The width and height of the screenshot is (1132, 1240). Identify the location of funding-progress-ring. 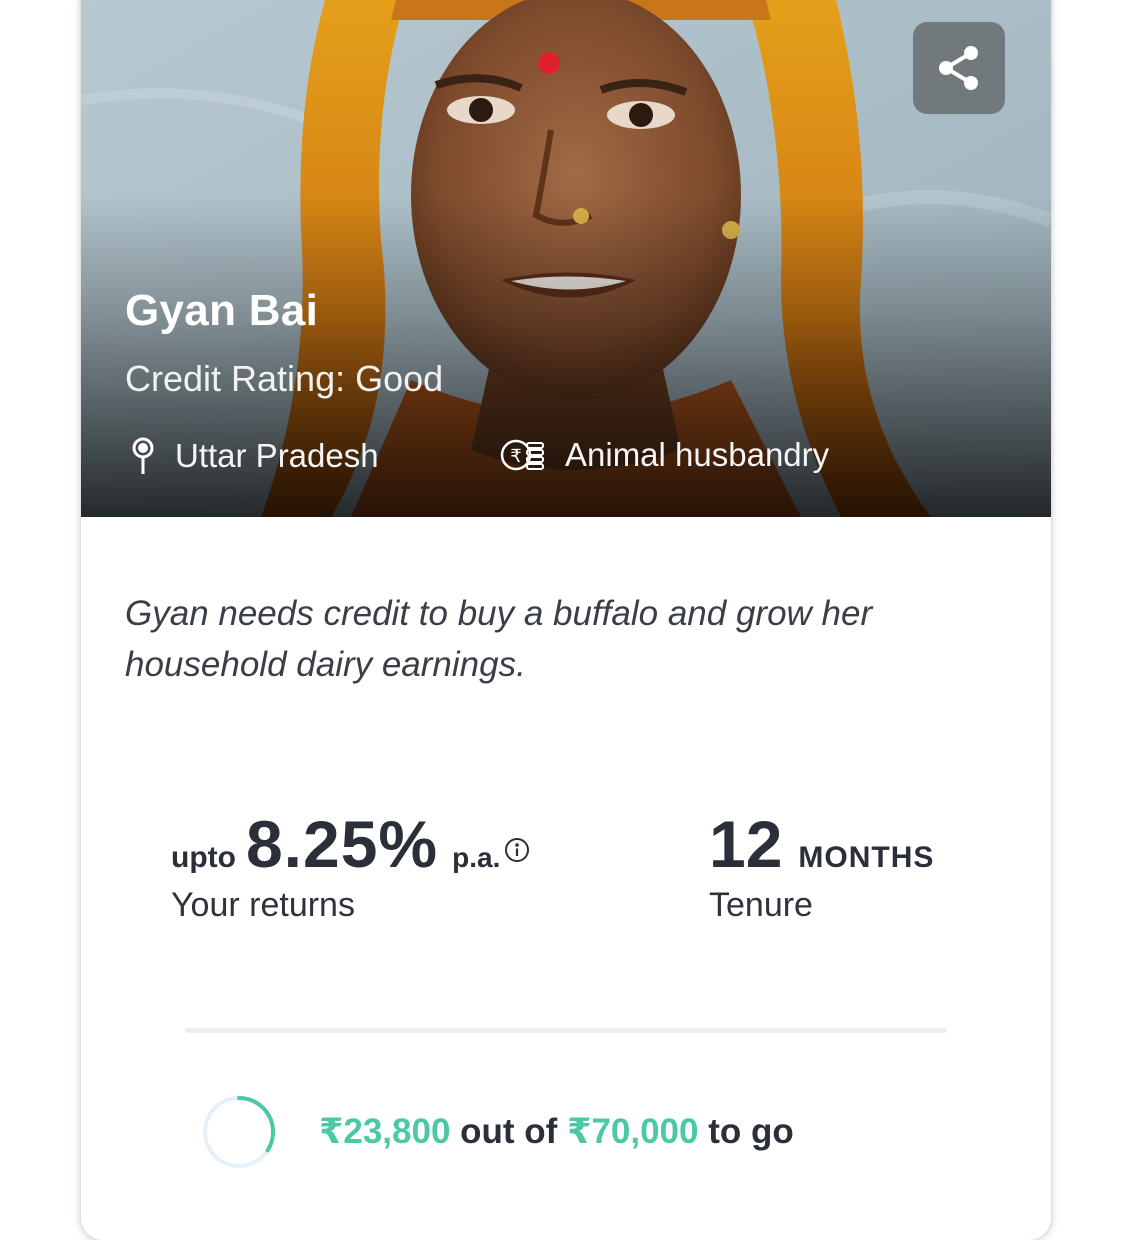
(239, 1132).